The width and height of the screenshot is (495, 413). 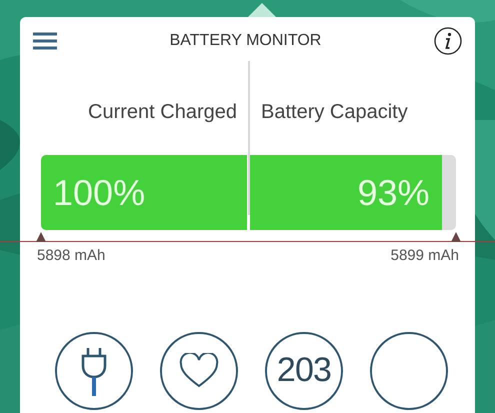 What do you see at coordinates (394, 192) in the screenshot?
I see `percent-reading: 93%` at bounding box center [394, 192].